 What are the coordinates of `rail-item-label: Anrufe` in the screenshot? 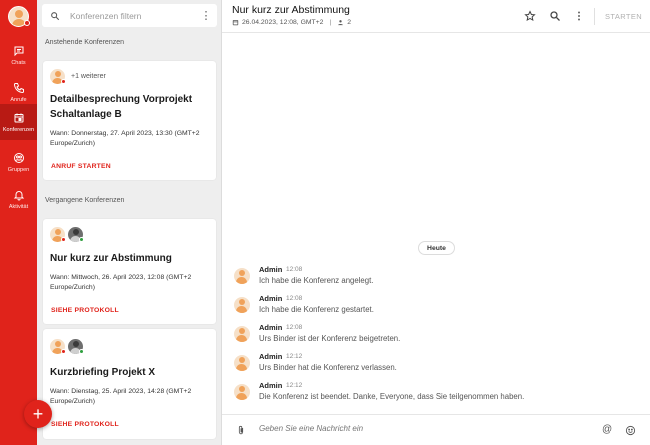 It's located at (18, 99).